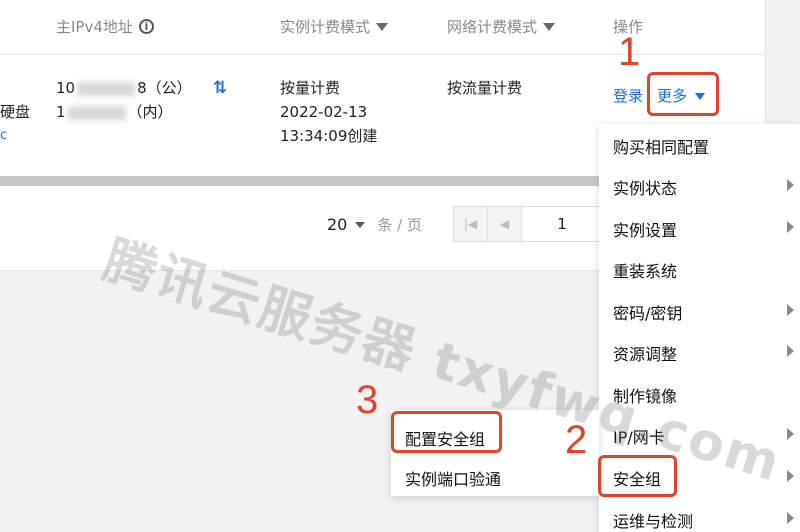 This screenshot has width=800, height=532. Describe the element at coordinates (324, 112) in the screenshot. I see `created-date: 2022-02-13` at that location.